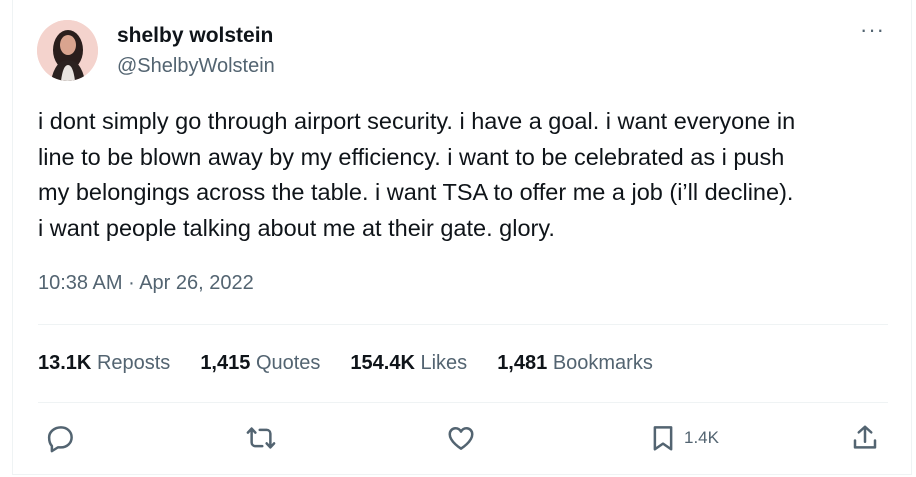 Image resolution: width=916 pixels, height=477 pixels. What do you see at coordinates (196, 283) in the screenshot?
I see `tweet-date: Apr 26, 2022` at bounding box center [196, 283].